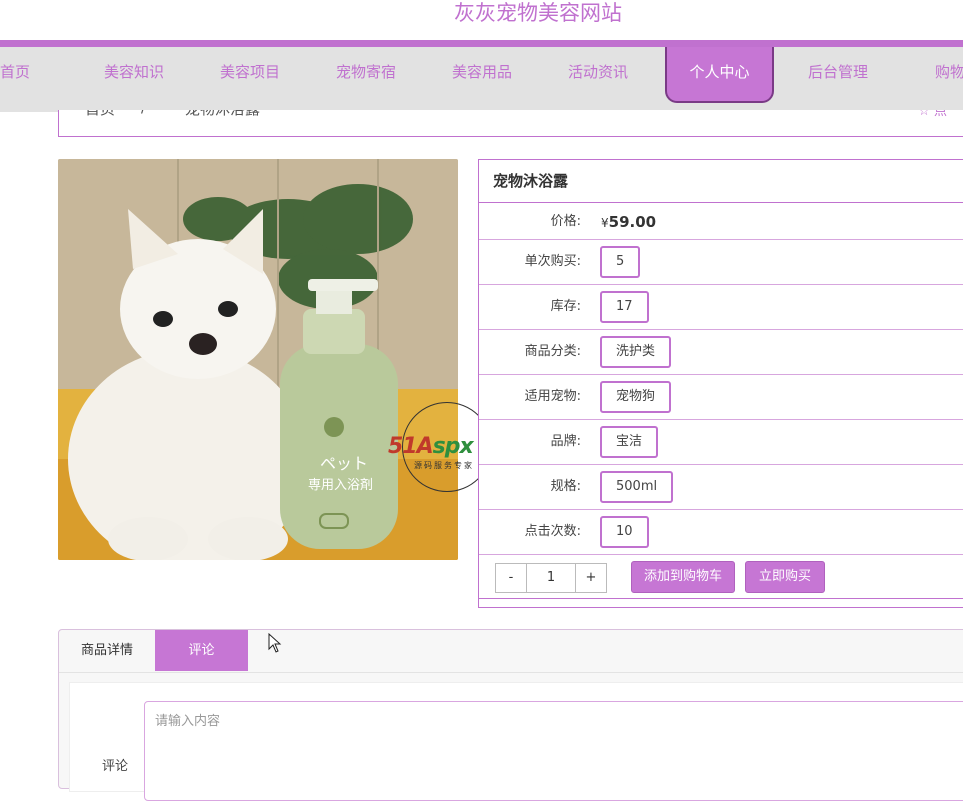  What do you see at coordinates (538, 13) in the screenshot?
I see `site-title: 灰灰宠物美容网站` at bounding box center [538, 13].